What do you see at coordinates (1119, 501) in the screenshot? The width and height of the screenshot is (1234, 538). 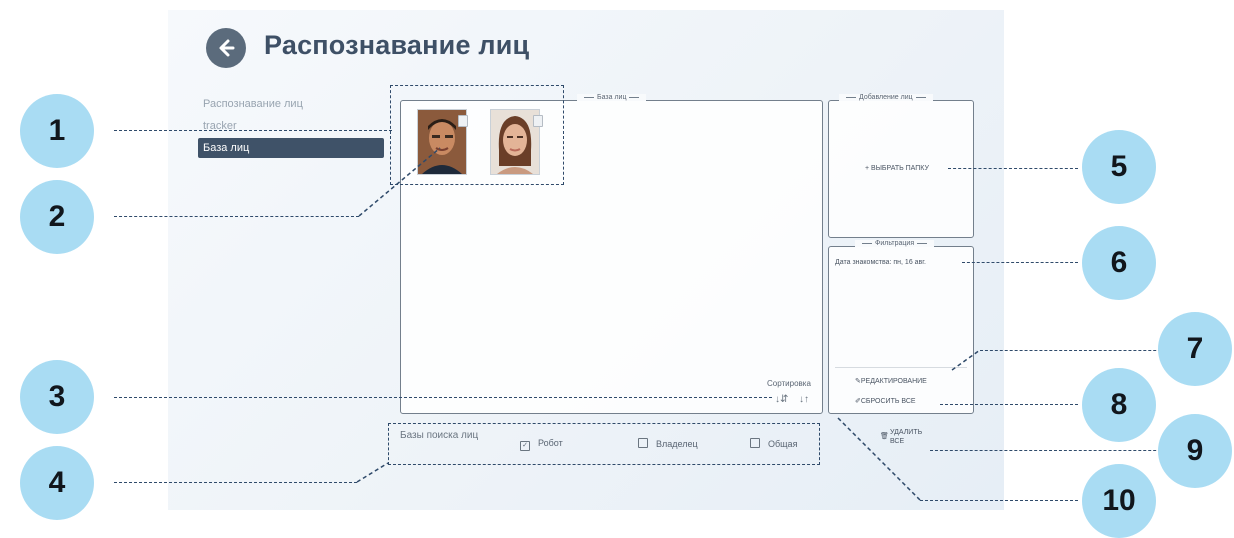 I see `callout-10: 10` at bounding box center [1119, 501].